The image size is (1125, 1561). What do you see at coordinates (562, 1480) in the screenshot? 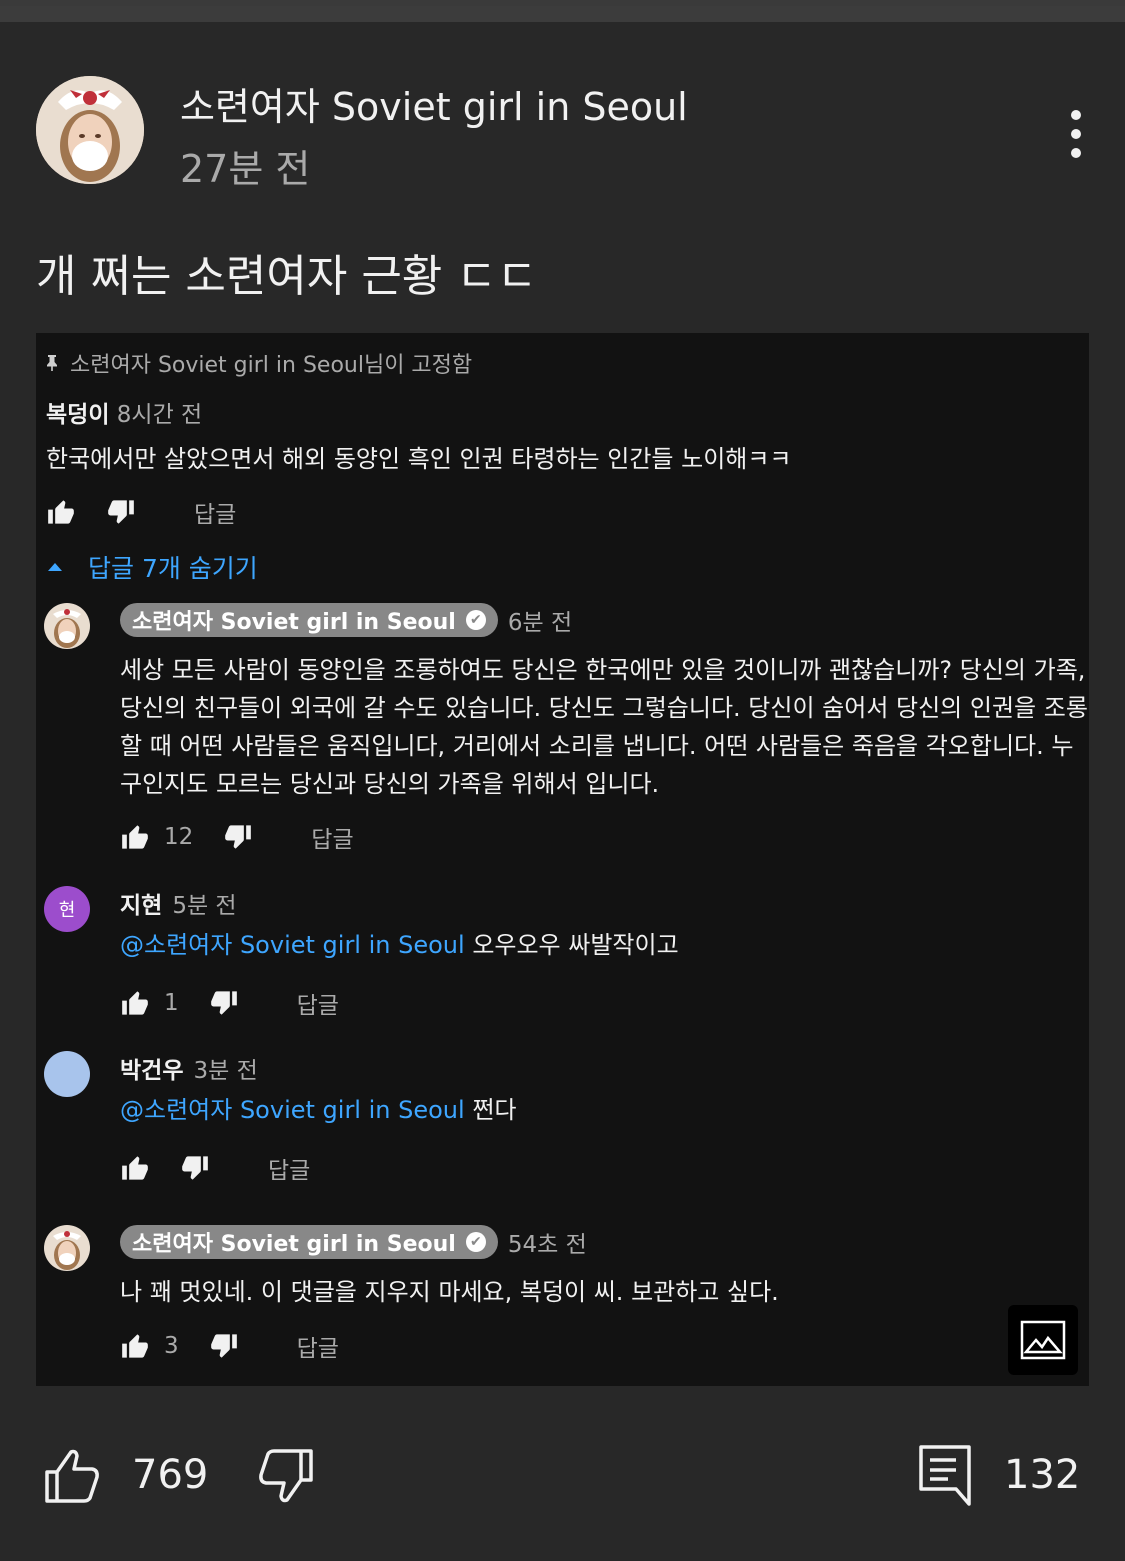
I see `post-action-bar: 769 132` at bounding box center [562, 1480].